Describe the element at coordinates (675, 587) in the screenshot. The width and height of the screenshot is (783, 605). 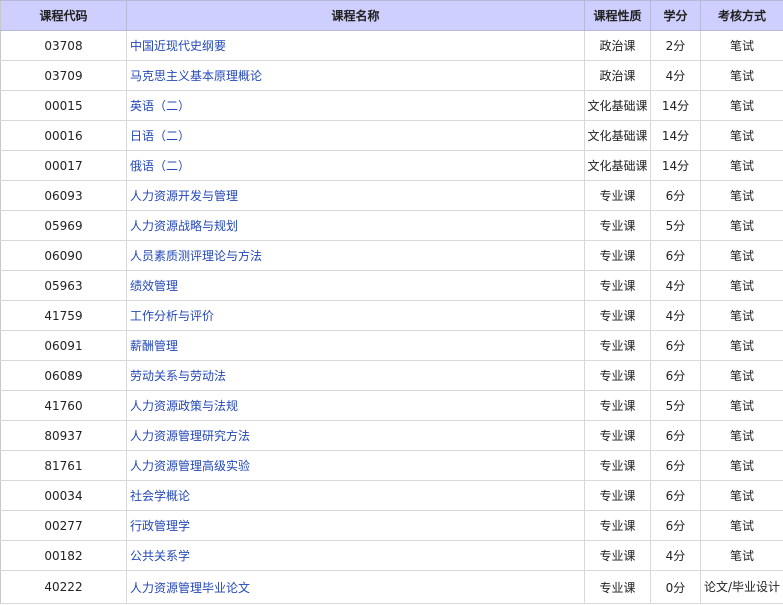
I see `credit-cell: 0分` at that location.